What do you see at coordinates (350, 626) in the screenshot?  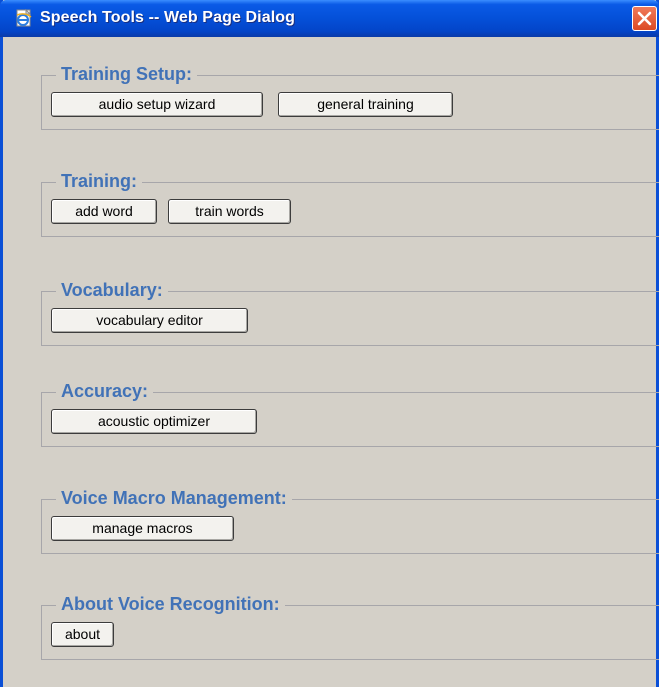 I see `group-about-voice-recognition: About Voice Recognition: about` at bounding box center [350, 626].